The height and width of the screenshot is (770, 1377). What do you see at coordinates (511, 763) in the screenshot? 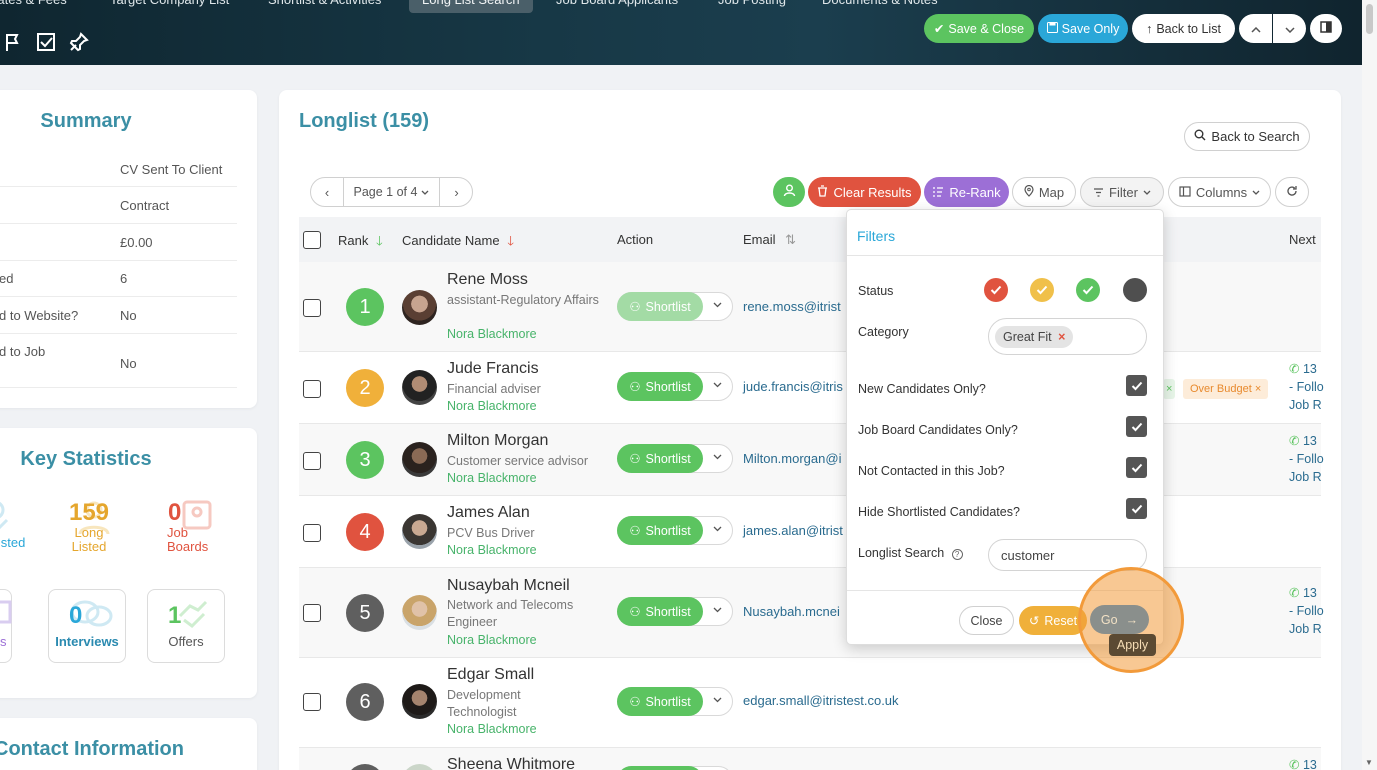
I see `candidate-name: Sheena Whitmore` at bounding box center [511, 763].